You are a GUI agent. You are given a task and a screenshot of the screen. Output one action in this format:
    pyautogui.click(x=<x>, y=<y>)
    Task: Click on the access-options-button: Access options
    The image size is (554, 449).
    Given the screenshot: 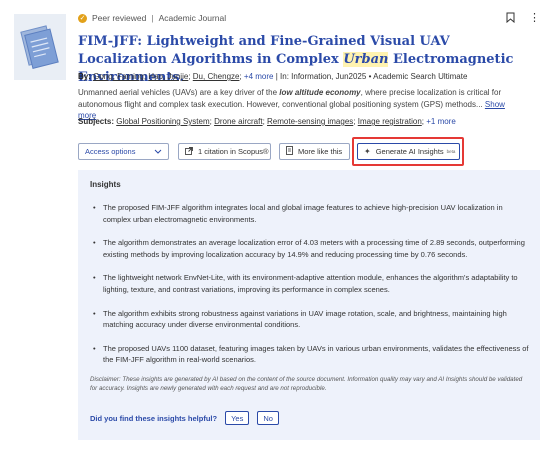 What is the action you would take?
    pyautogui.click(x=123, y=151)
    